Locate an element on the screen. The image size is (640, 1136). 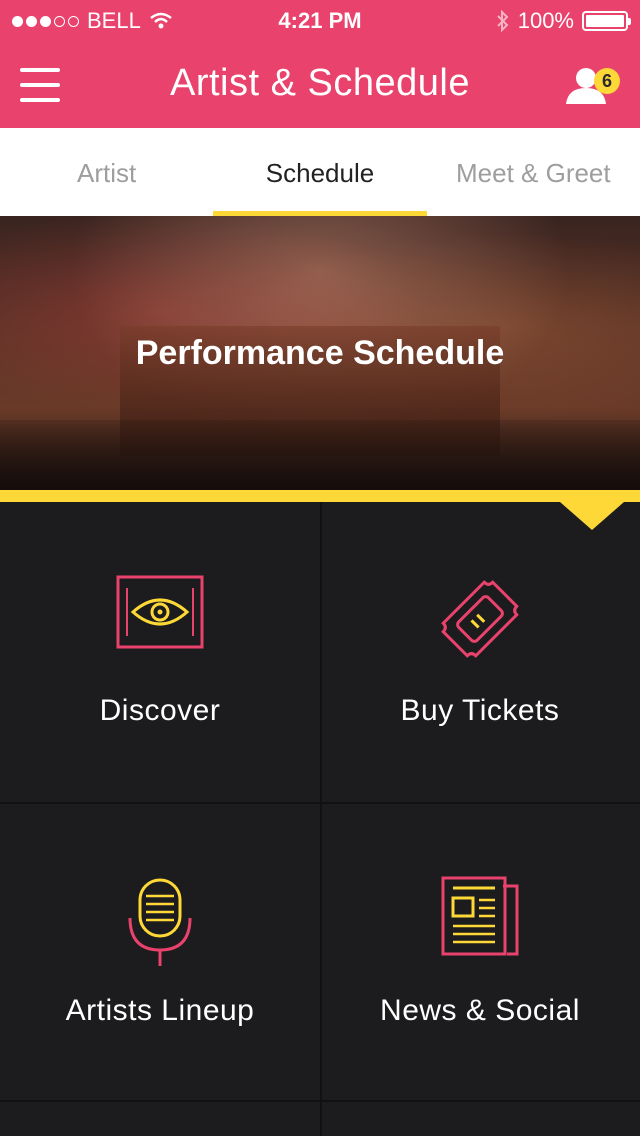
app-header: BELL 4:21 PM 100% Artist & Schedule 6 is located at coordinates (320, 64).